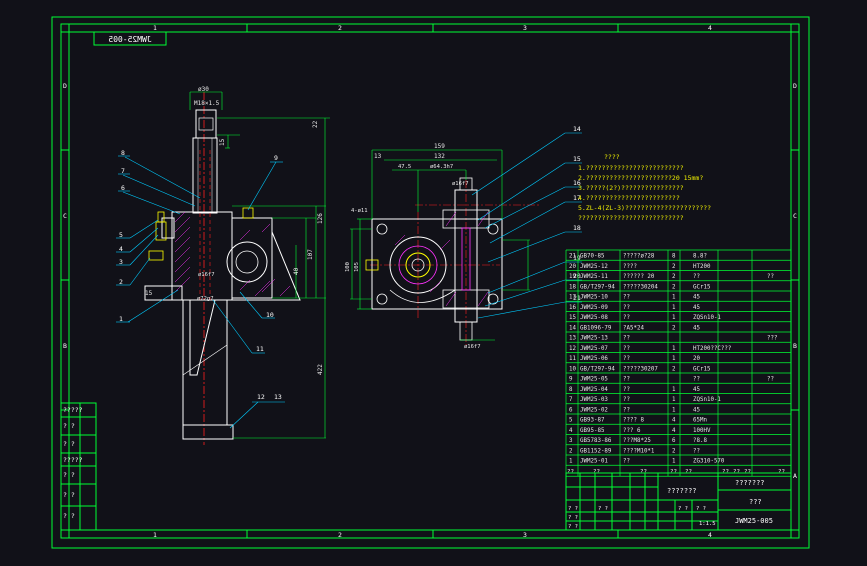 Image resolution: width=867 pixels, height=566 pixels. I want to click on notes-line-4: 4.????????????????????????, so click(629, 198).